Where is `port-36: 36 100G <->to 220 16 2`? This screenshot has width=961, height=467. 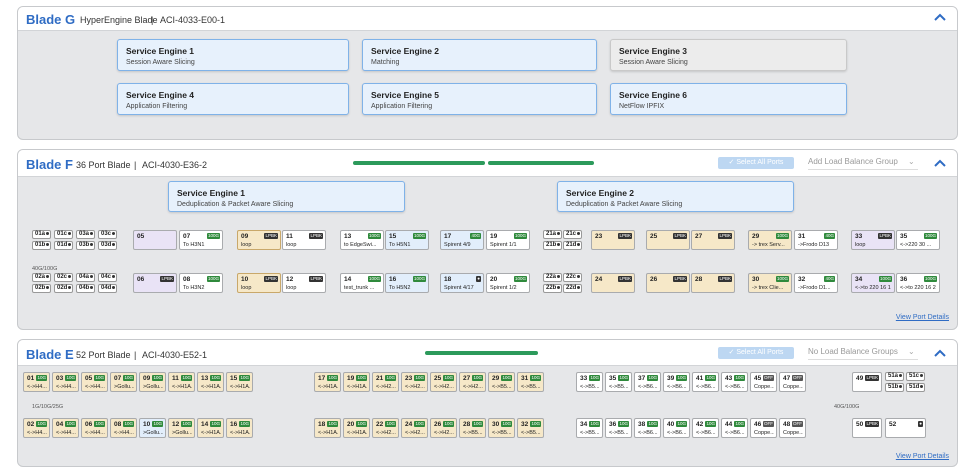 port-36: 36 100G <->to 220 16 2 is located at coordinates (918, 283).